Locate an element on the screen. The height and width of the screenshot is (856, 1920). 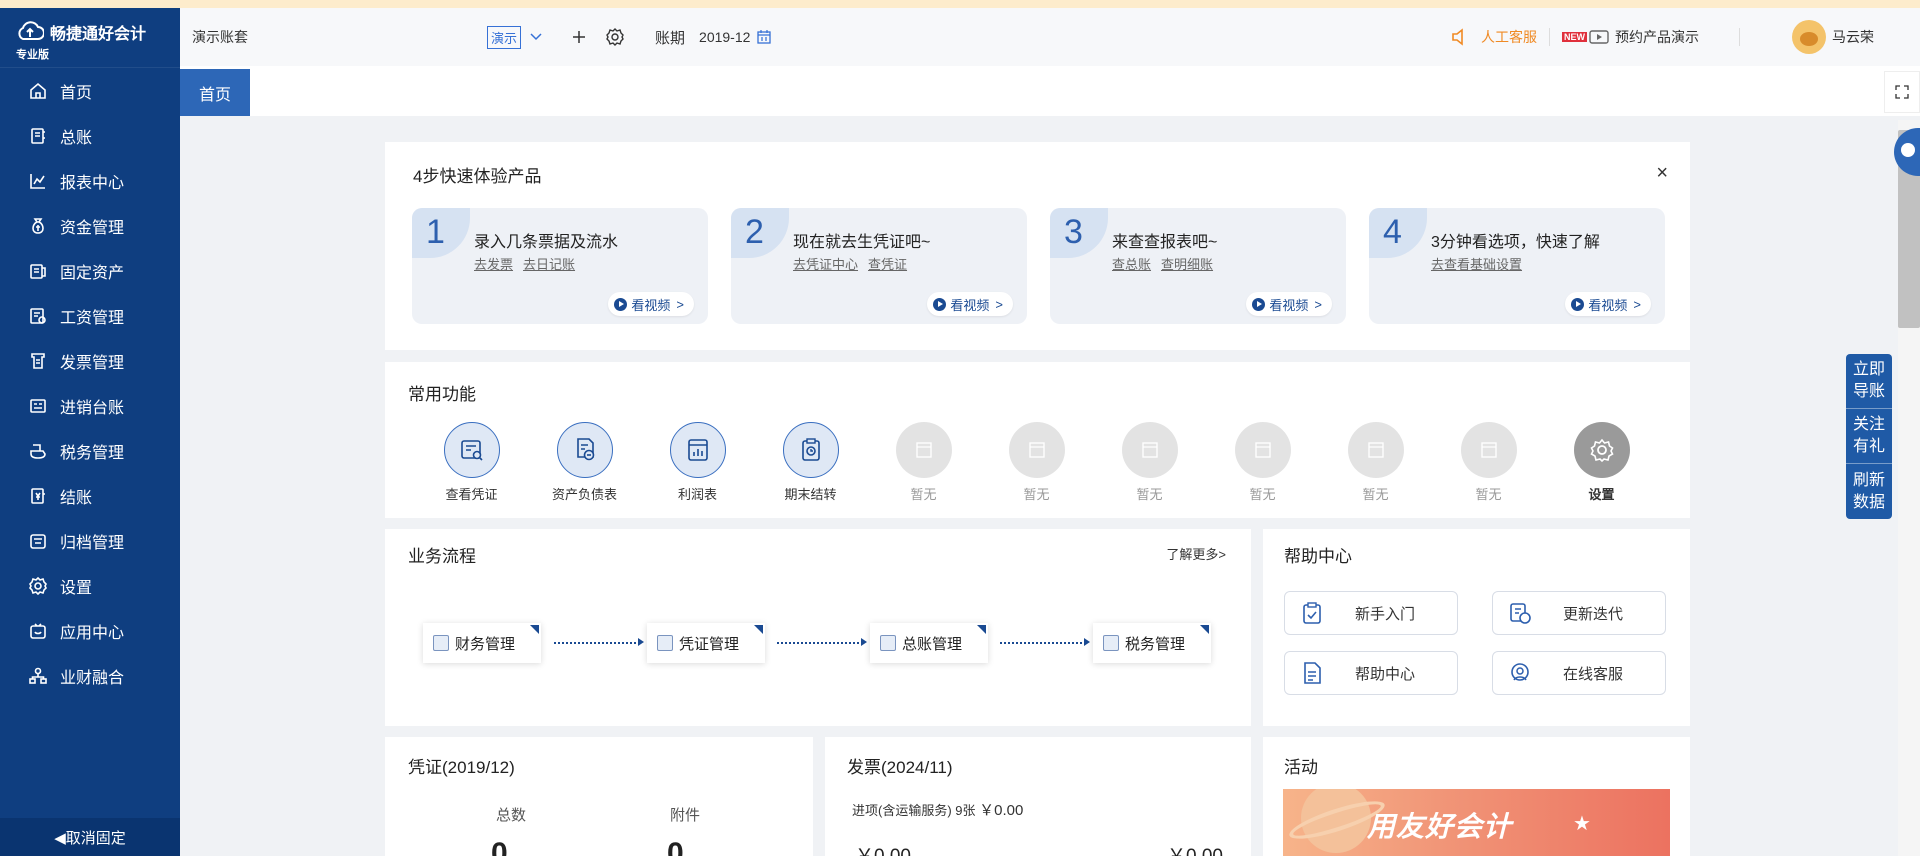
help-button-label: 新手入门 is located at coordinates (1385, 614).